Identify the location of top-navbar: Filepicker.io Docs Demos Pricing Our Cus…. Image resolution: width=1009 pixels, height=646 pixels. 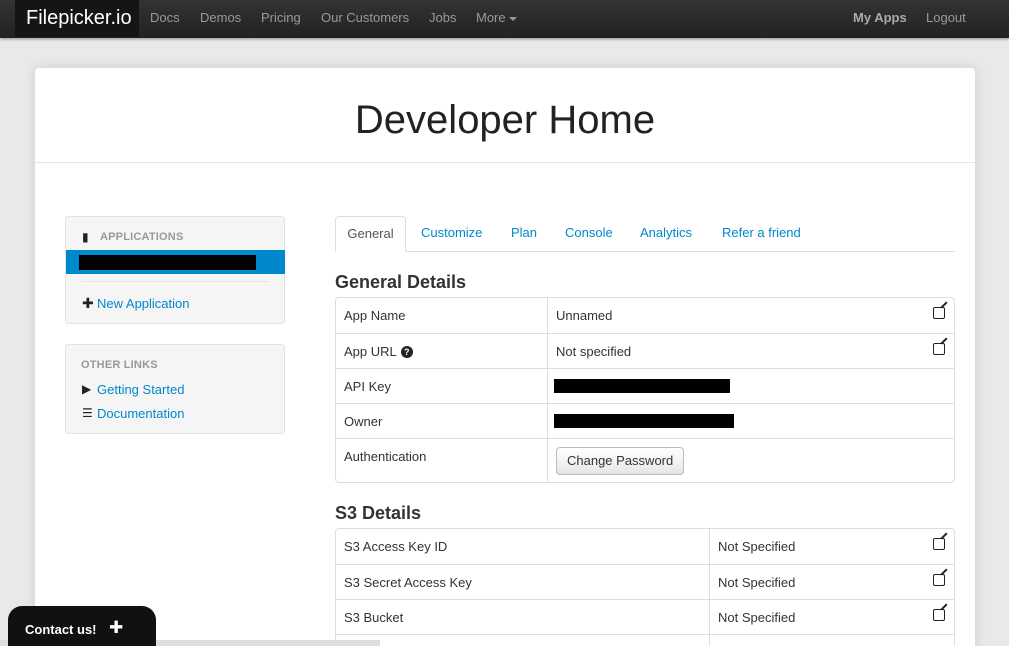
(504, 19).